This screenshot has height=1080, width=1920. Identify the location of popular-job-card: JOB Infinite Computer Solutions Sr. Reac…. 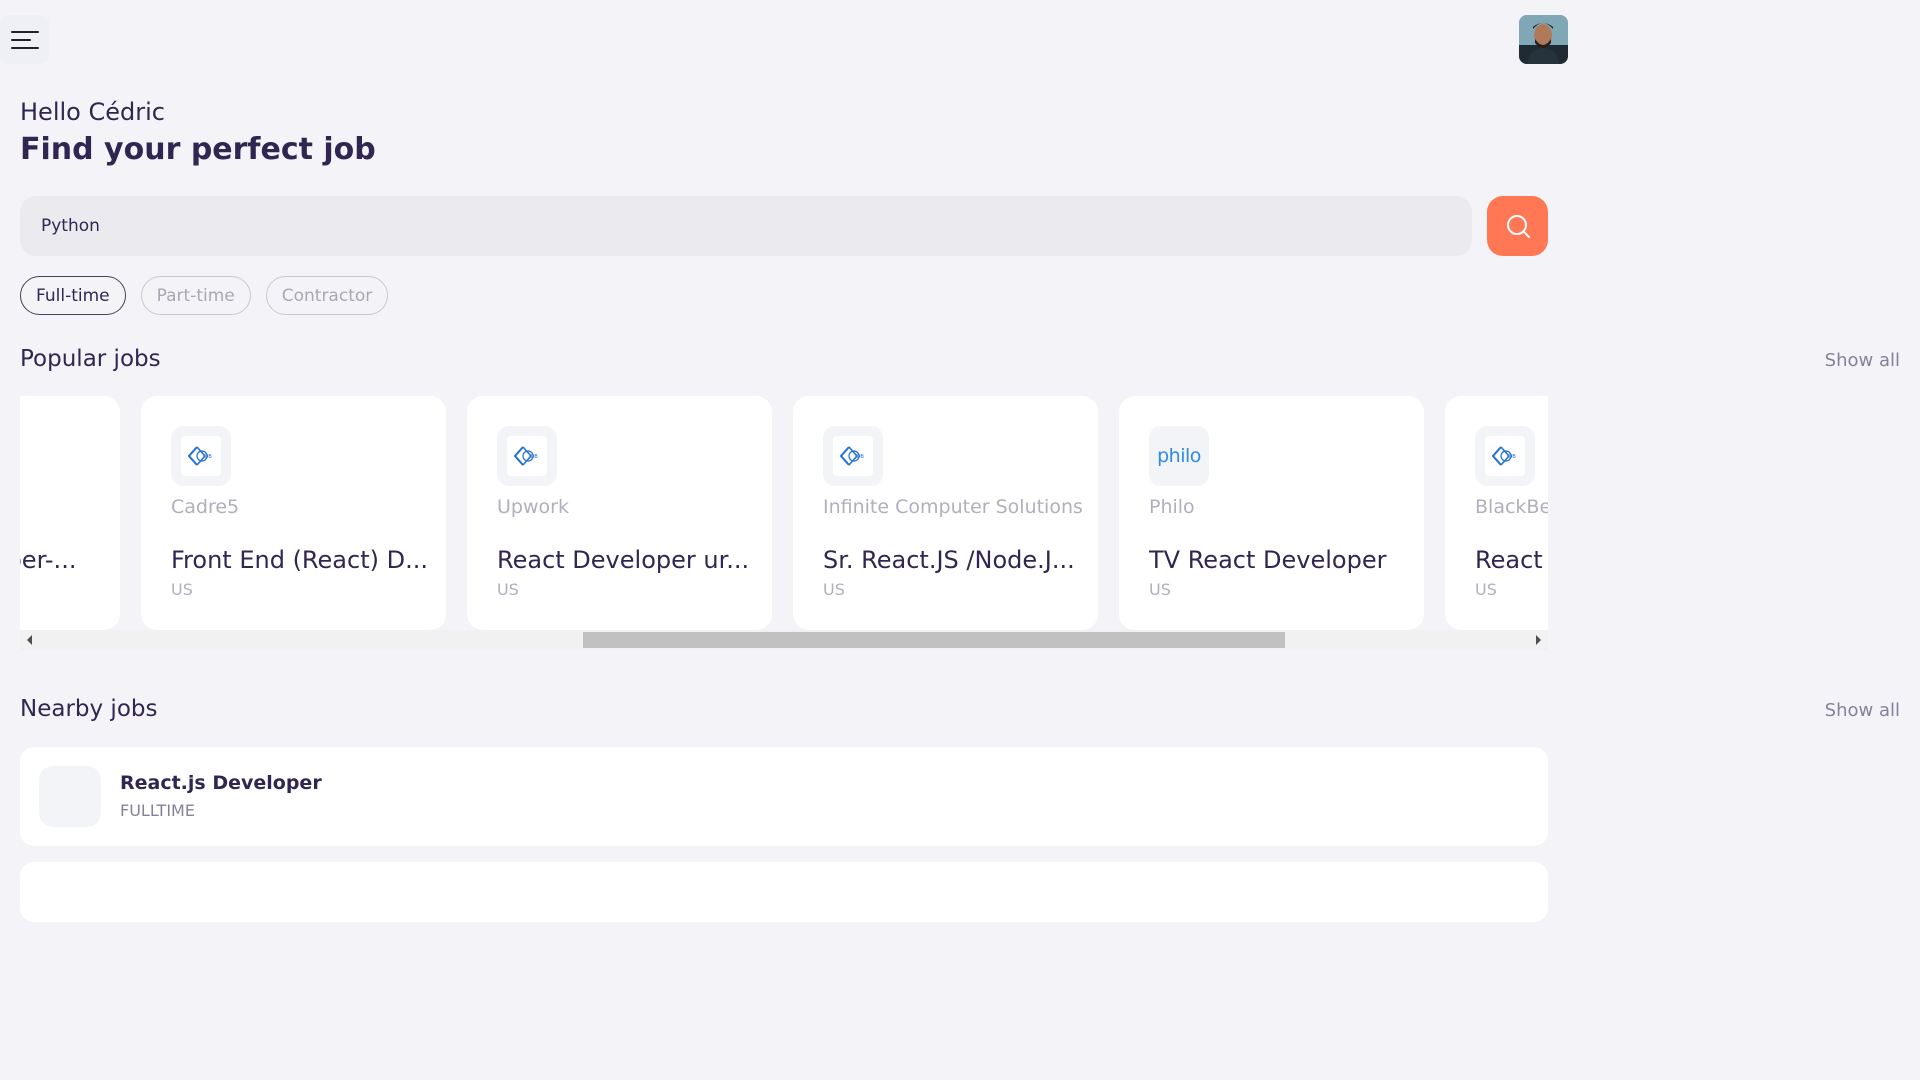
(945, 513).